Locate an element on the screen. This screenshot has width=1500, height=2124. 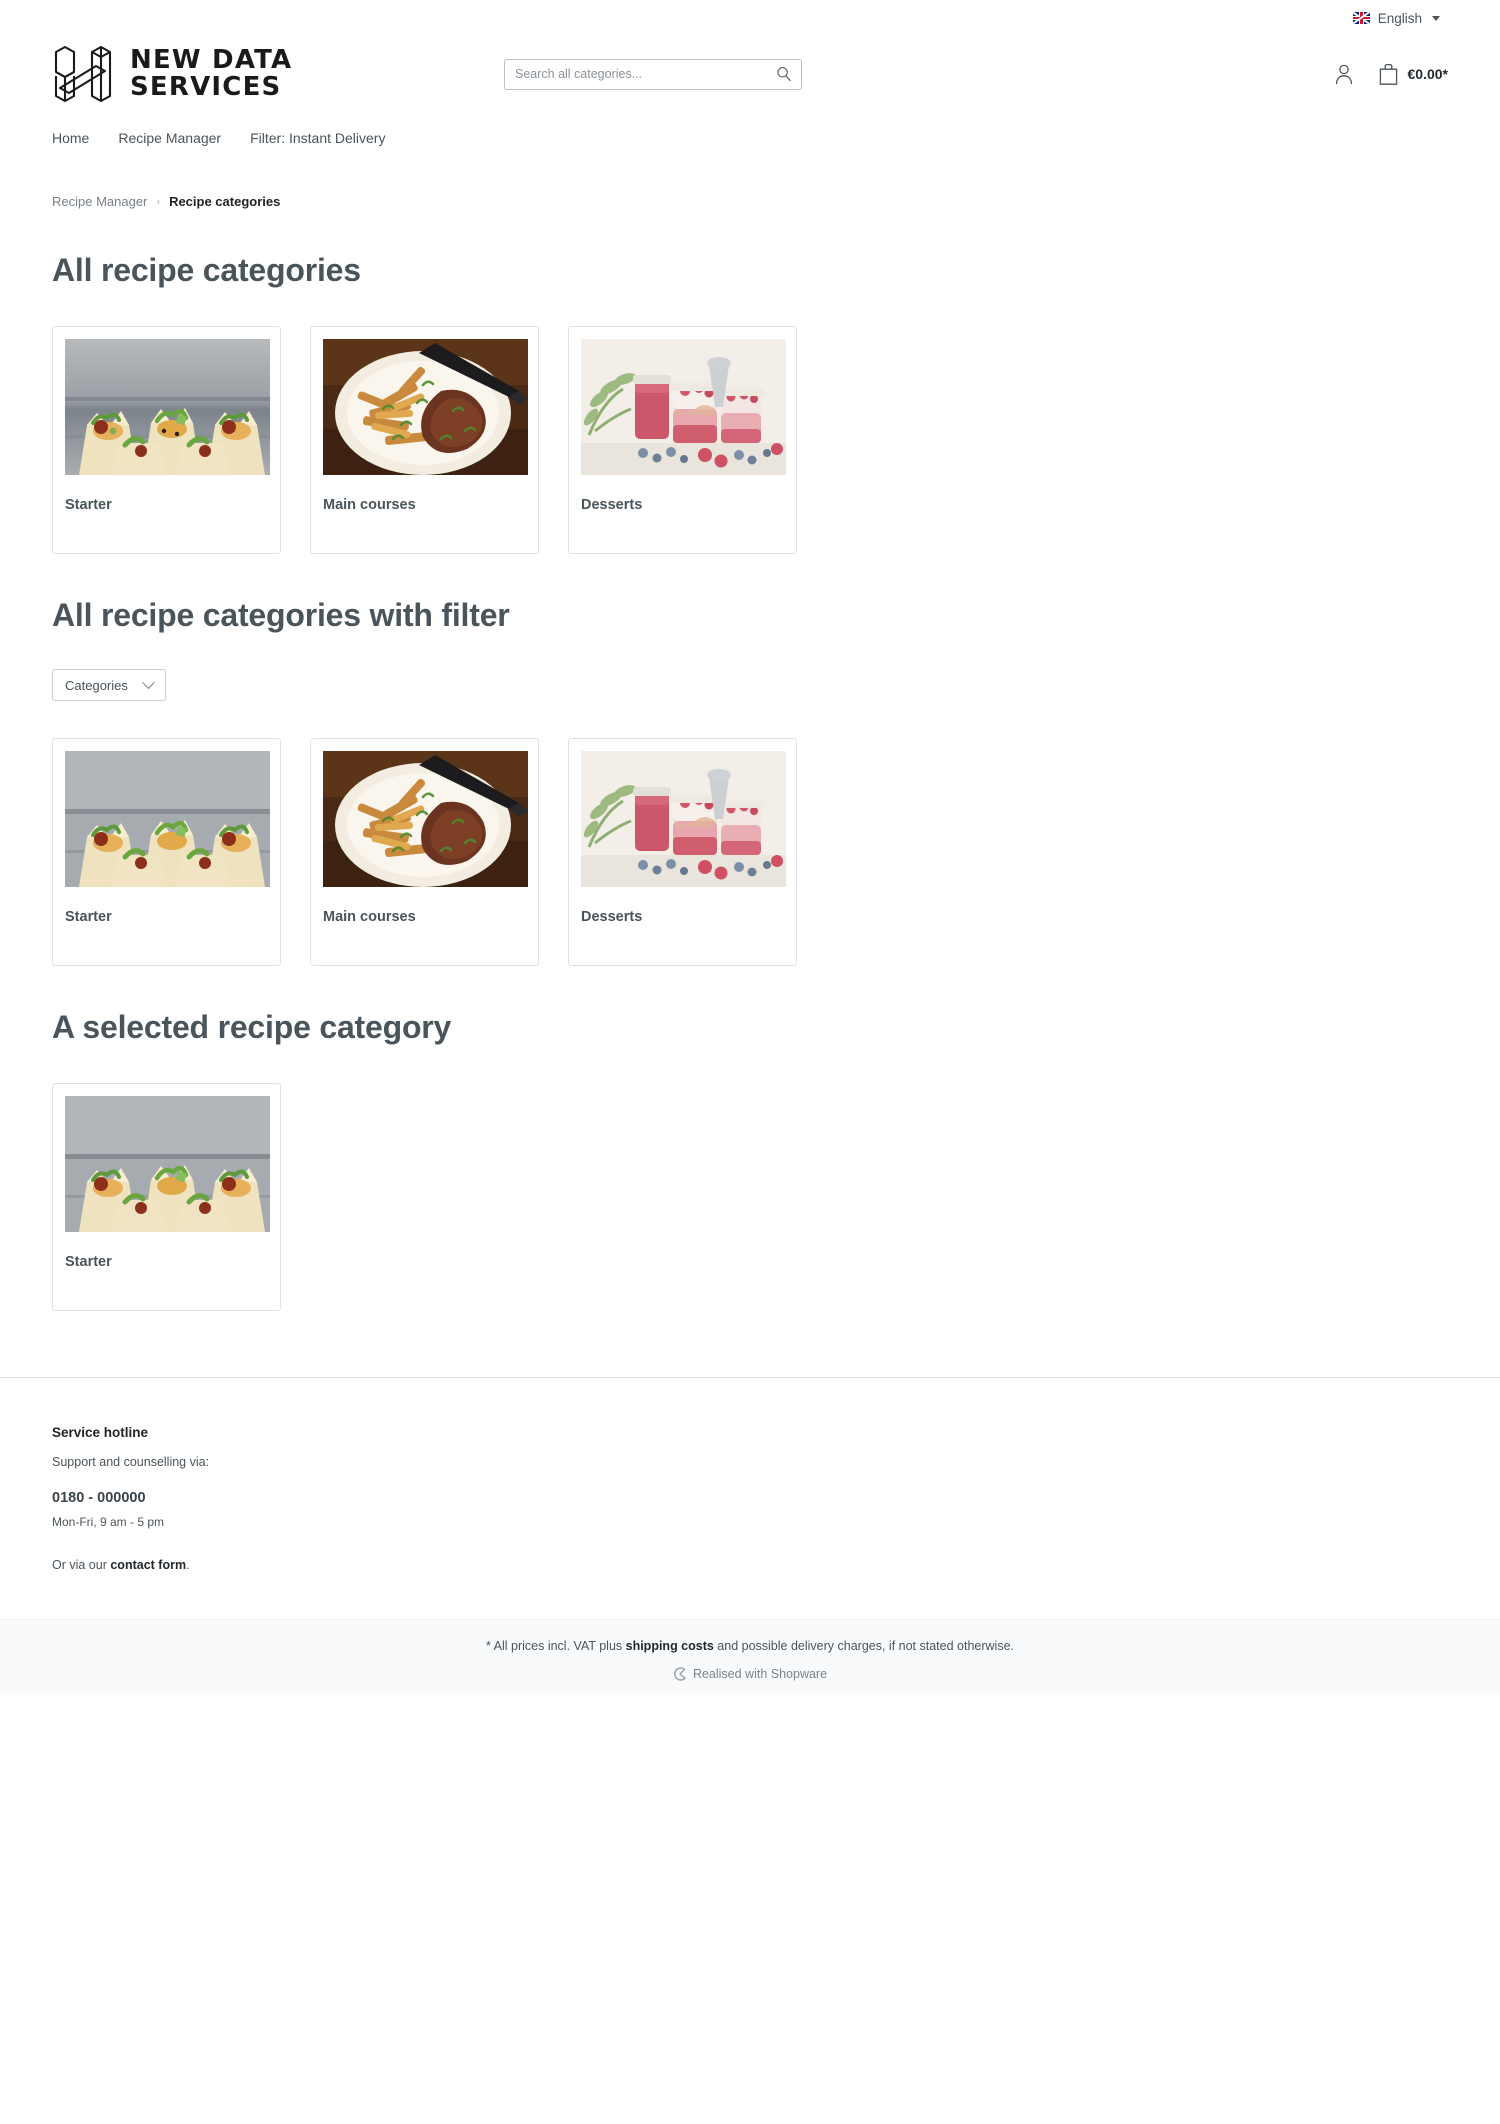
language-switcher: English is located at coordinates (1396, 18).